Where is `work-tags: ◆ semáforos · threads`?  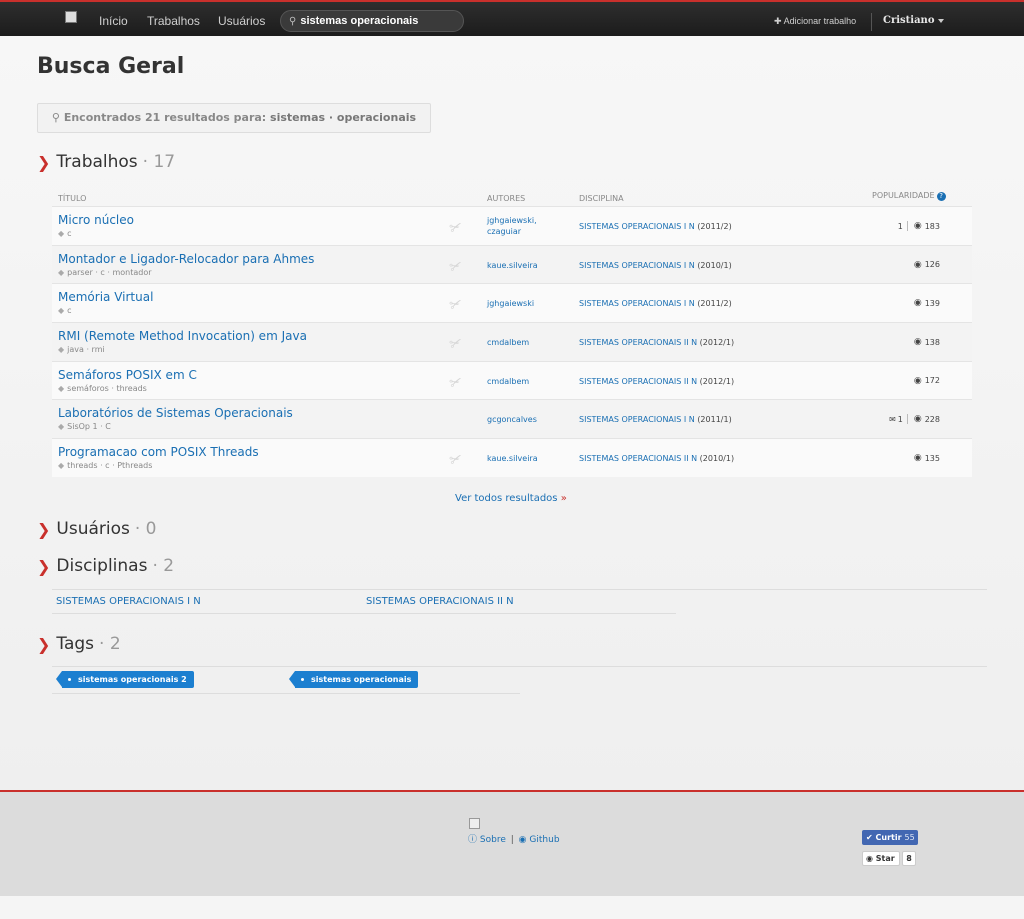
work-tags: ◆ semáforos · threads is located at coordinates (102, 388).